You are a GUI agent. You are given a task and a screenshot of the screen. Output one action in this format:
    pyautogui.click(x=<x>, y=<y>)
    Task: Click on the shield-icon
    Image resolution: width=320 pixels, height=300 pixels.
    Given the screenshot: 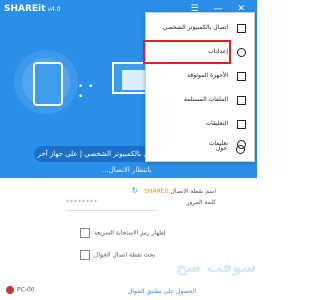 What is the action you would take?
    pyautogui.click(x=241, y=76)
    